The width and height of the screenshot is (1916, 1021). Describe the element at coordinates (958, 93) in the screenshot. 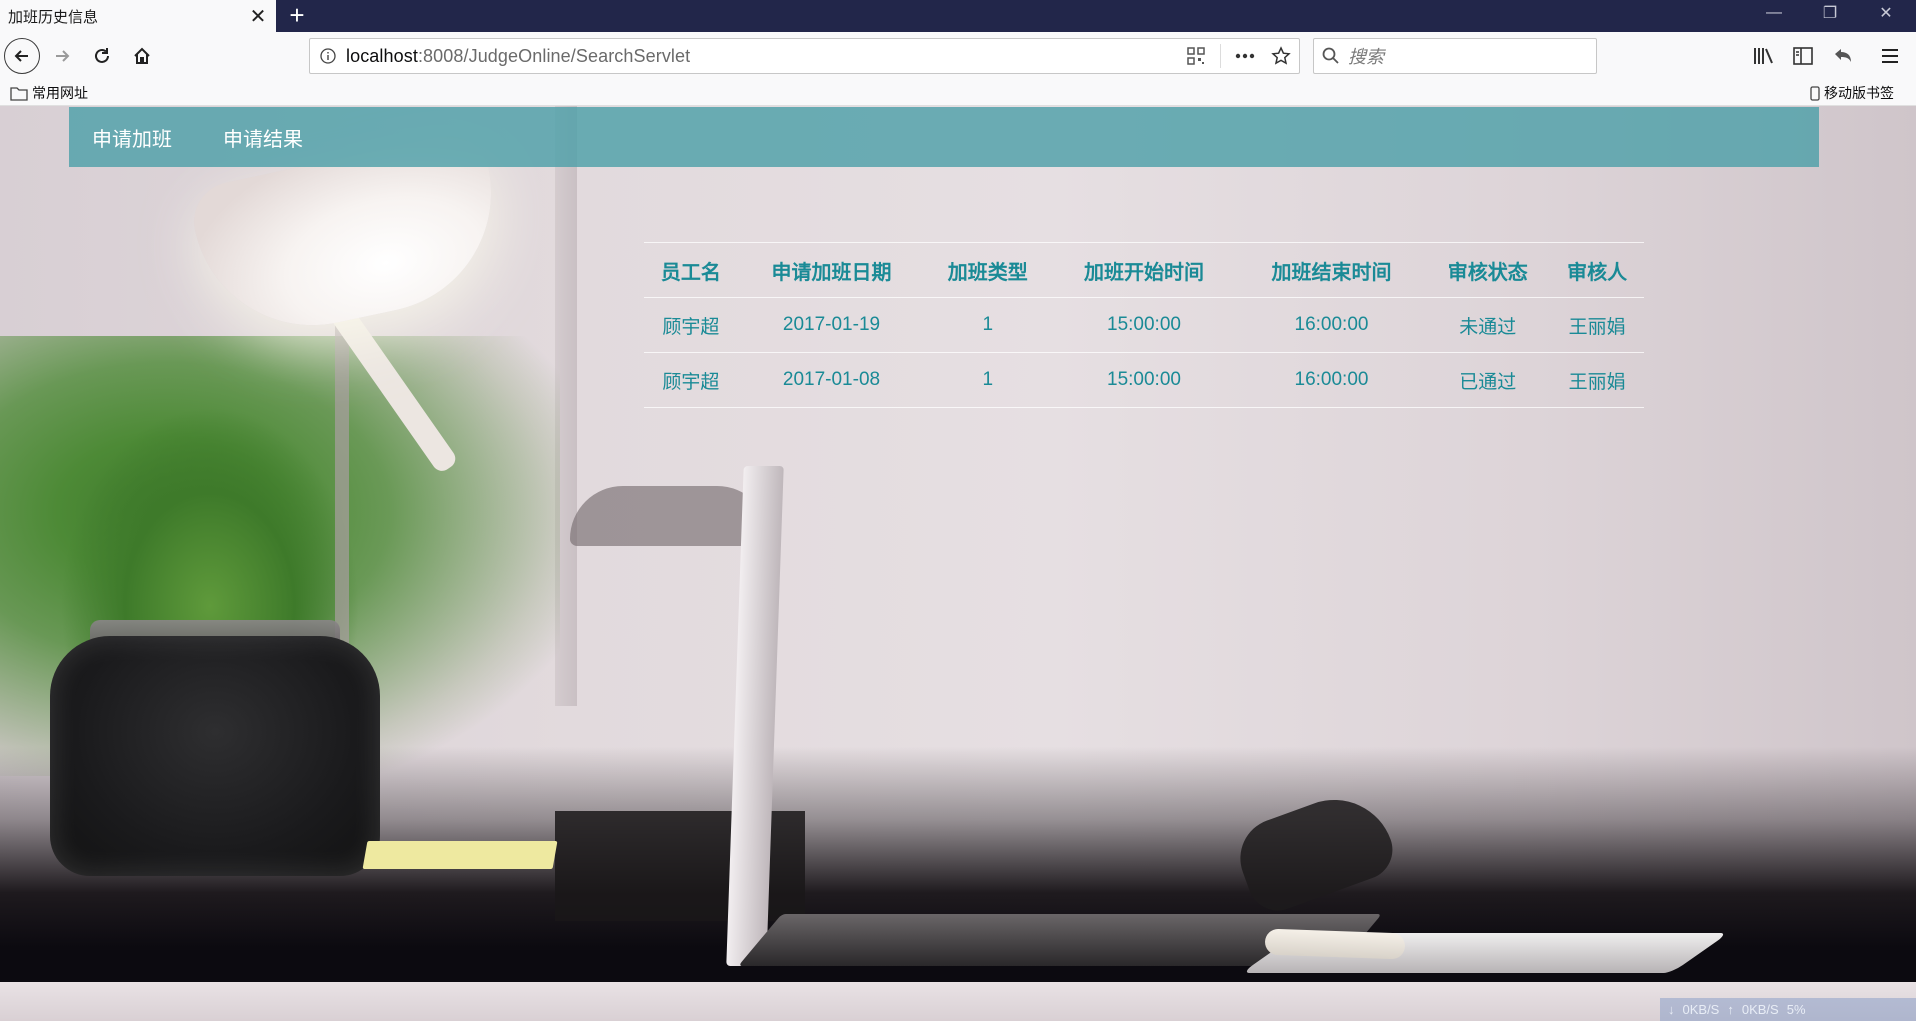

I see `bookmarks-toolbar: 常用网址 移动版书签` at that location.